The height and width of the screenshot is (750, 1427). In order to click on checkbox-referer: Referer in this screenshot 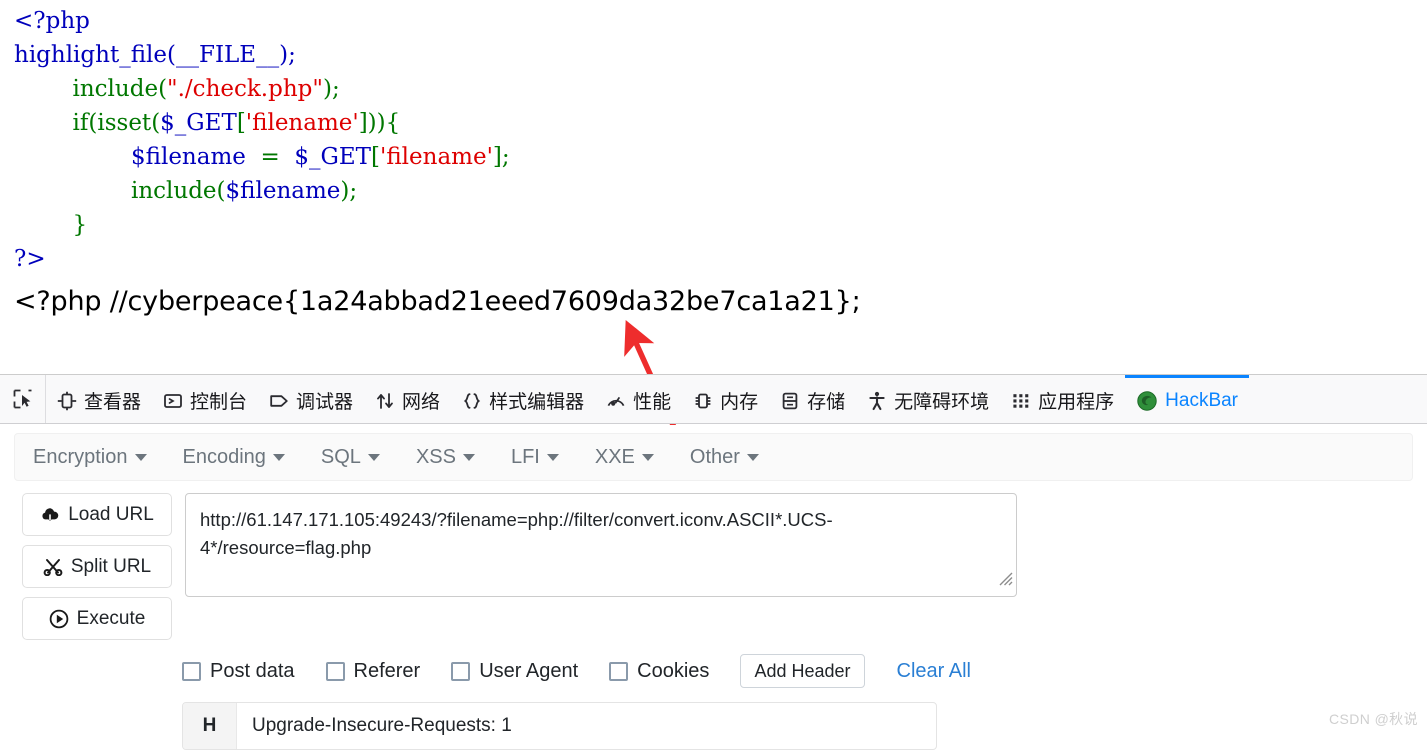, I will do `click(373, 671)`.